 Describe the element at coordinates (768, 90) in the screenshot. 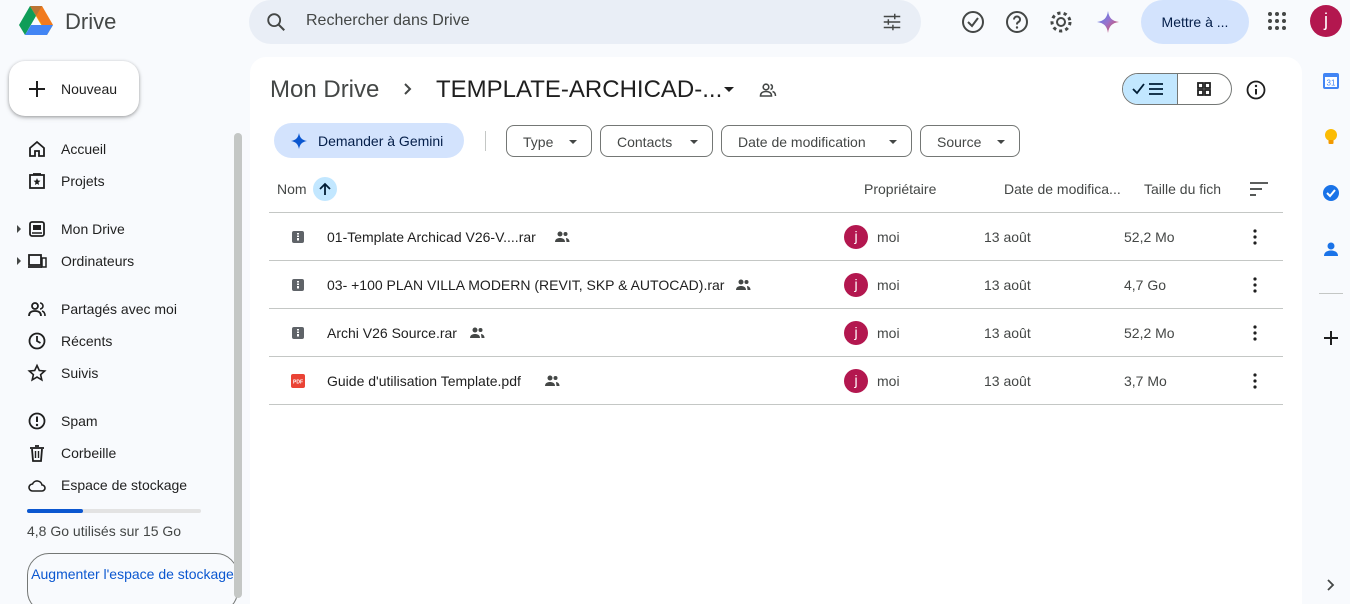

I see `shared-folder-icon` at that location.